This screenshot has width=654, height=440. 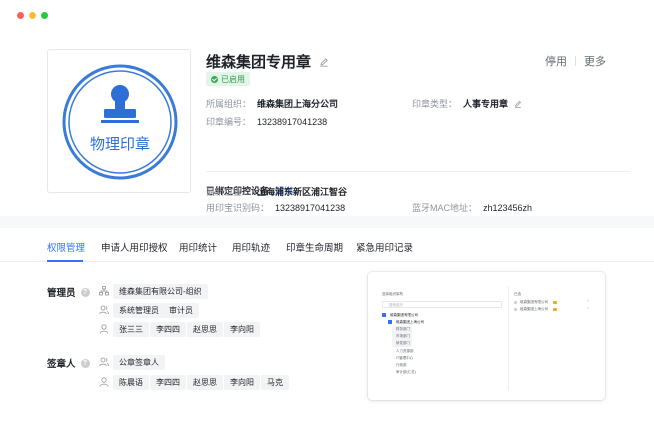 What do you see at coordinates (435, 104) in the screenshot?
I see `type-label: 印章类型：` at bounding box center [435, 104].